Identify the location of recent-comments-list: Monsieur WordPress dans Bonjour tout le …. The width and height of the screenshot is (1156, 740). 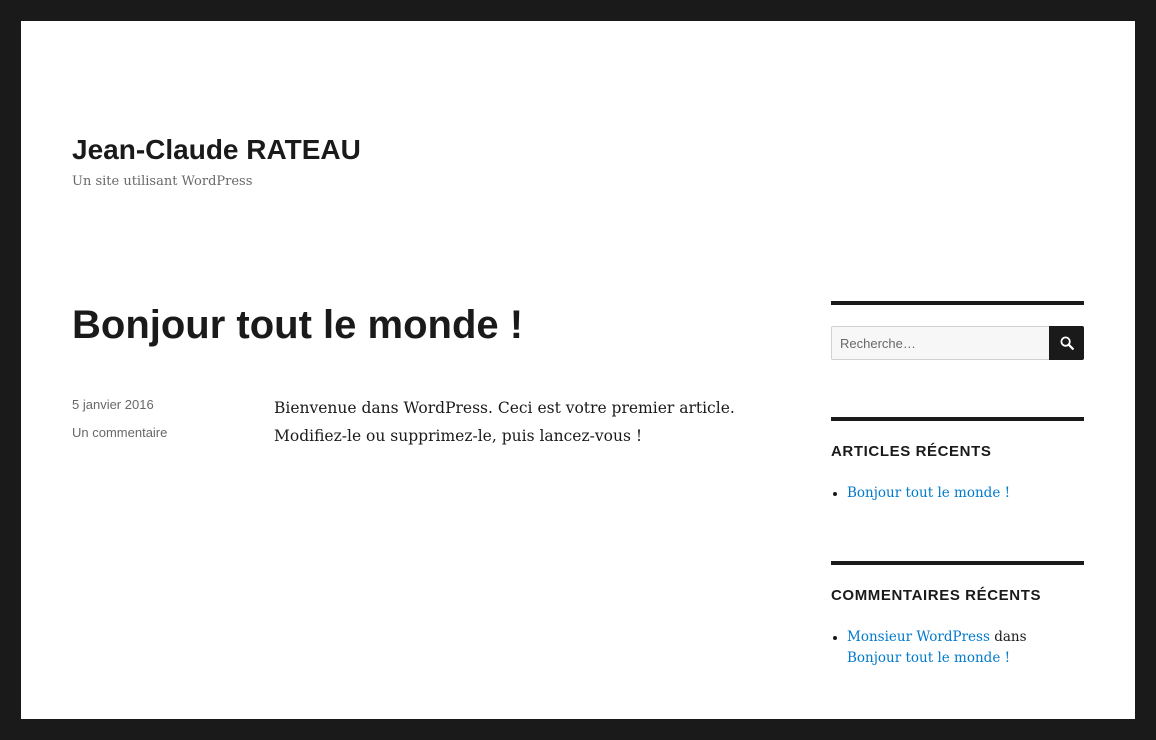
(957, 648).